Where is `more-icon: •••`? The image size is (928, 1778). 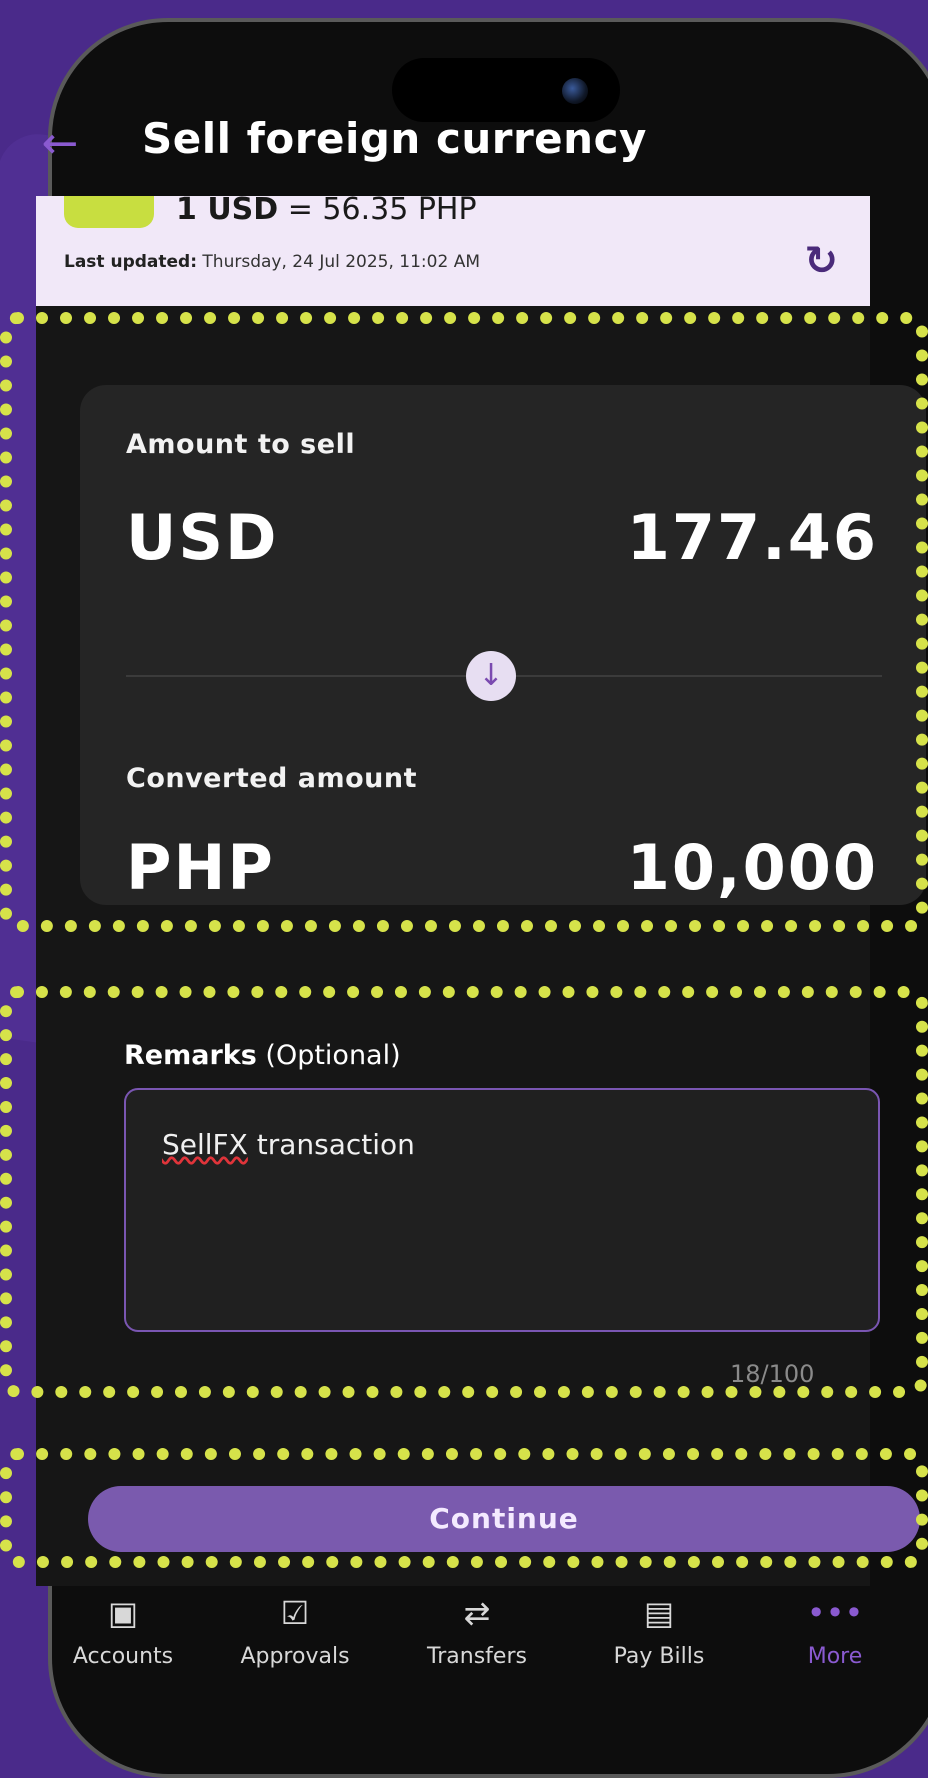
more-icon: ••• is located at coordinates (835, 1613).